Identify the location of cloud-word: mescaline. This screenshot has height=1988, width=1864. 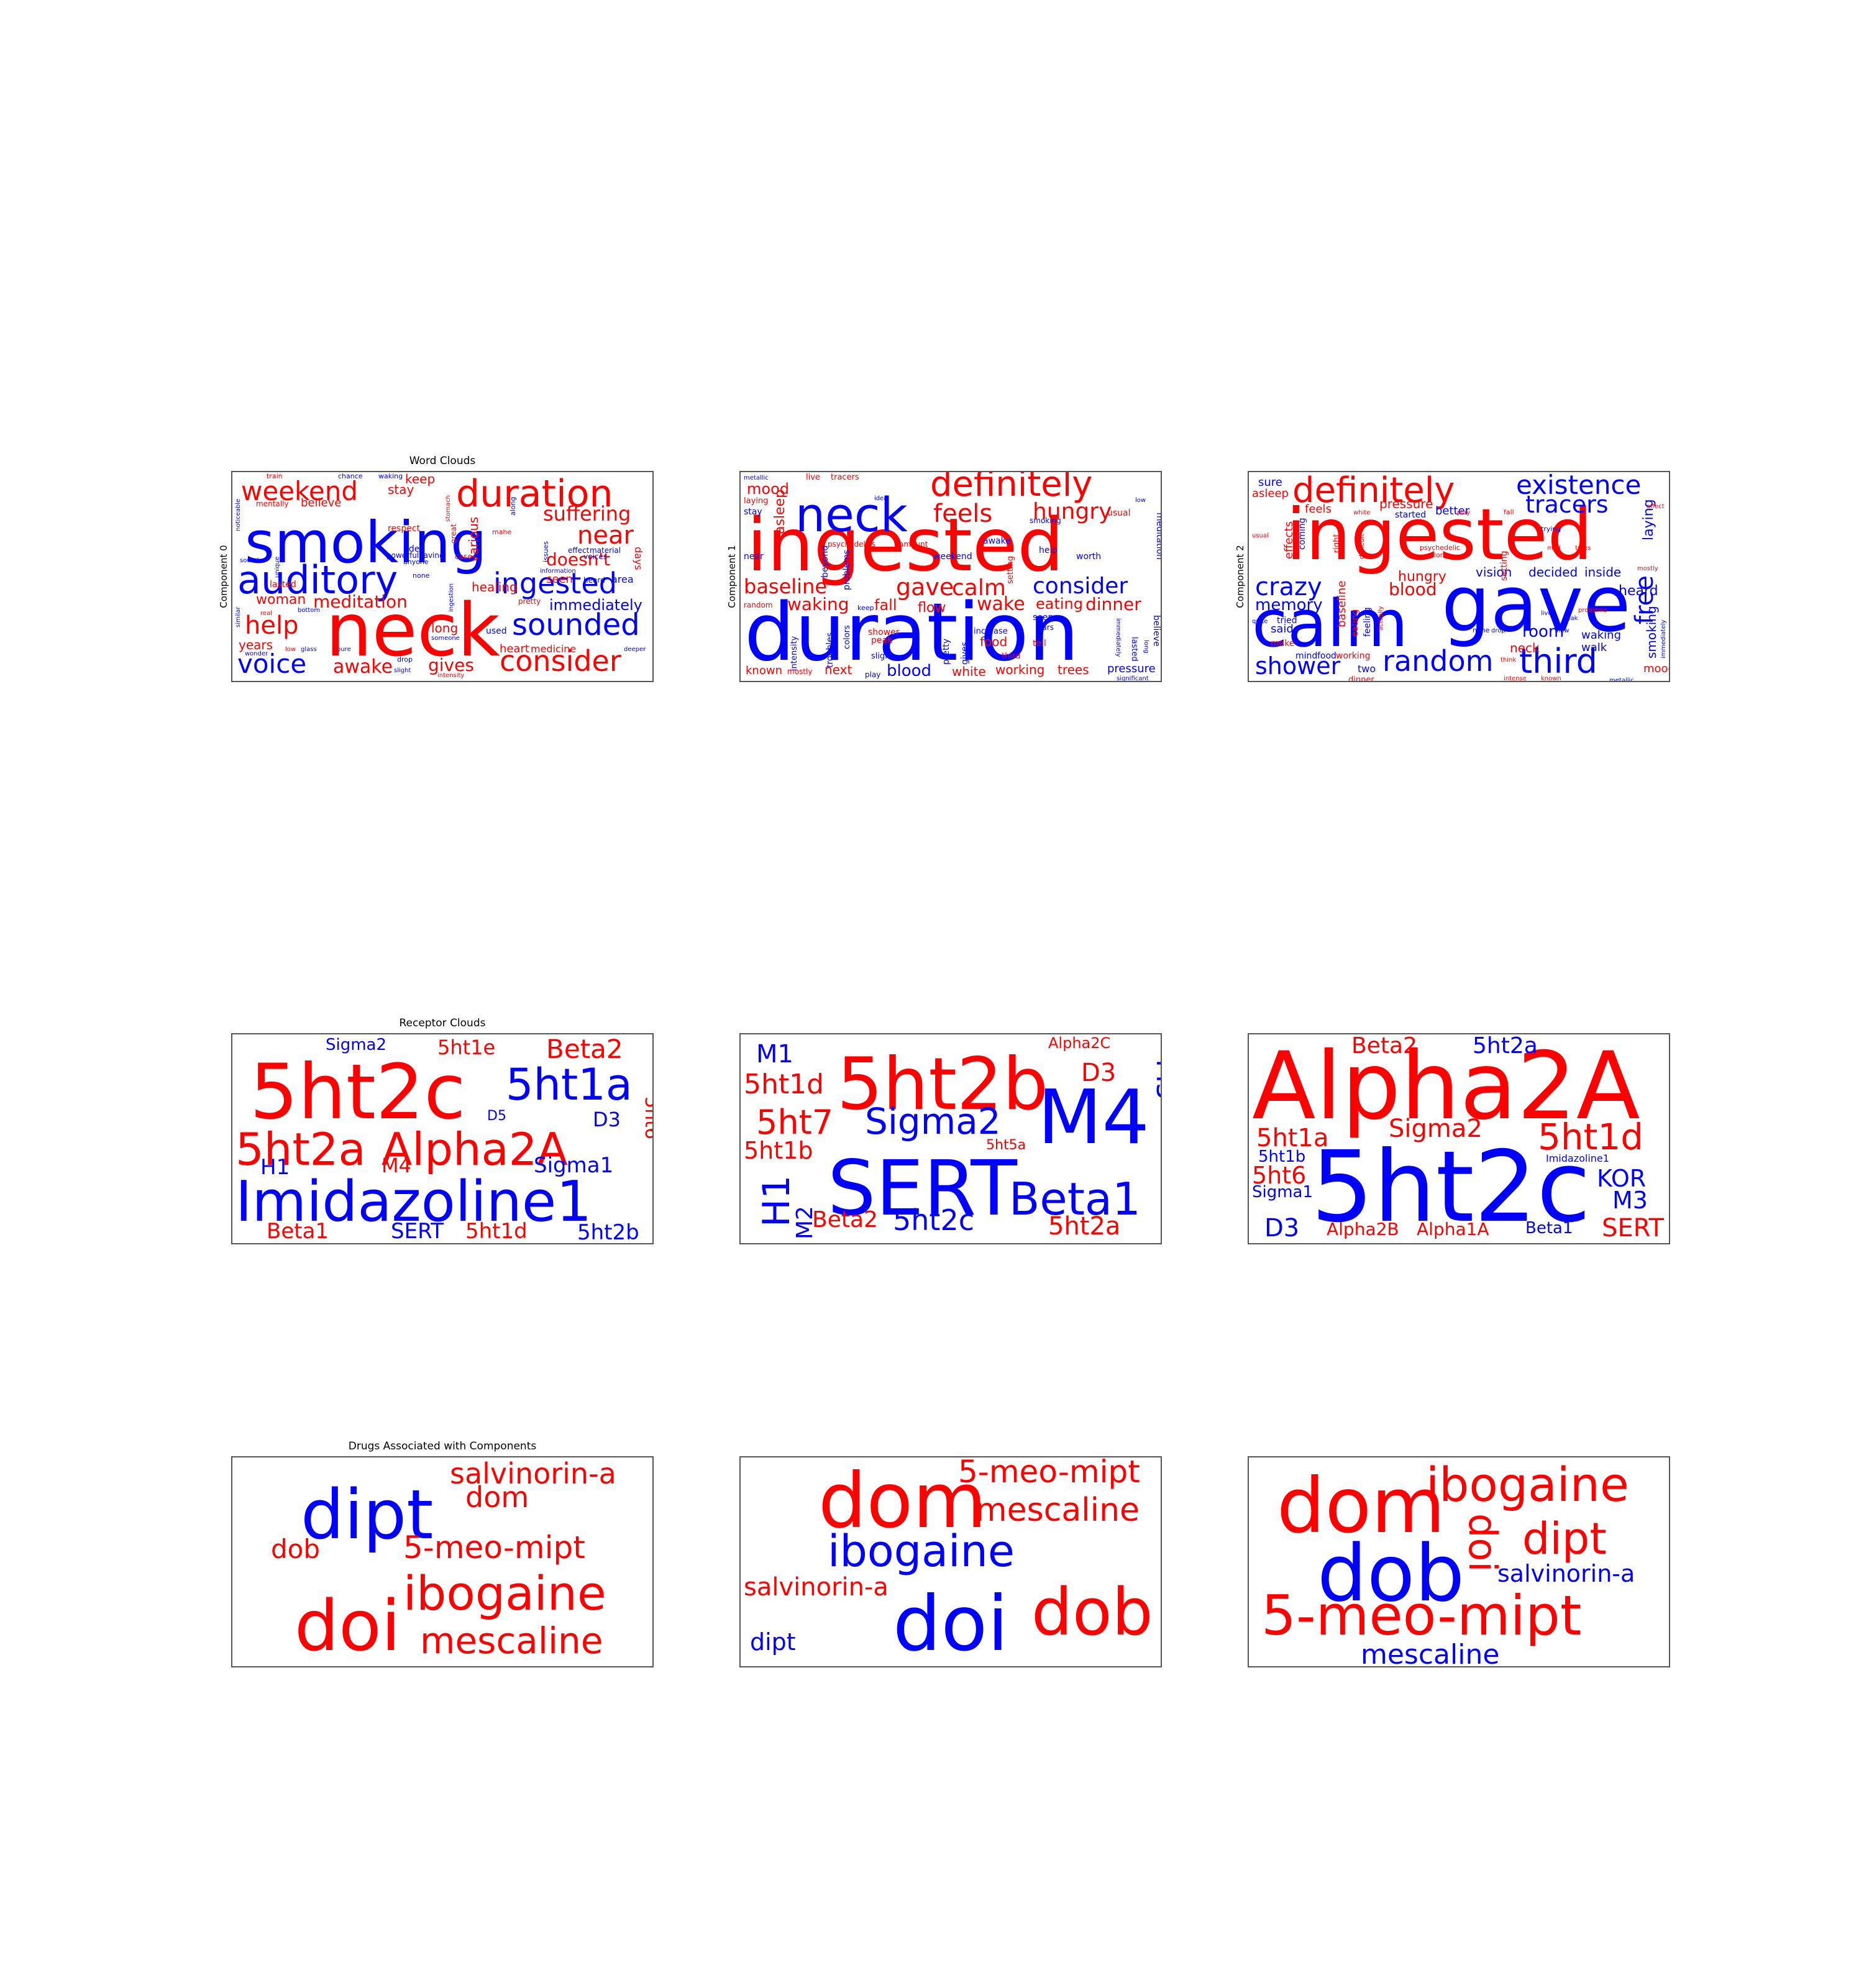
(1430, 1652).